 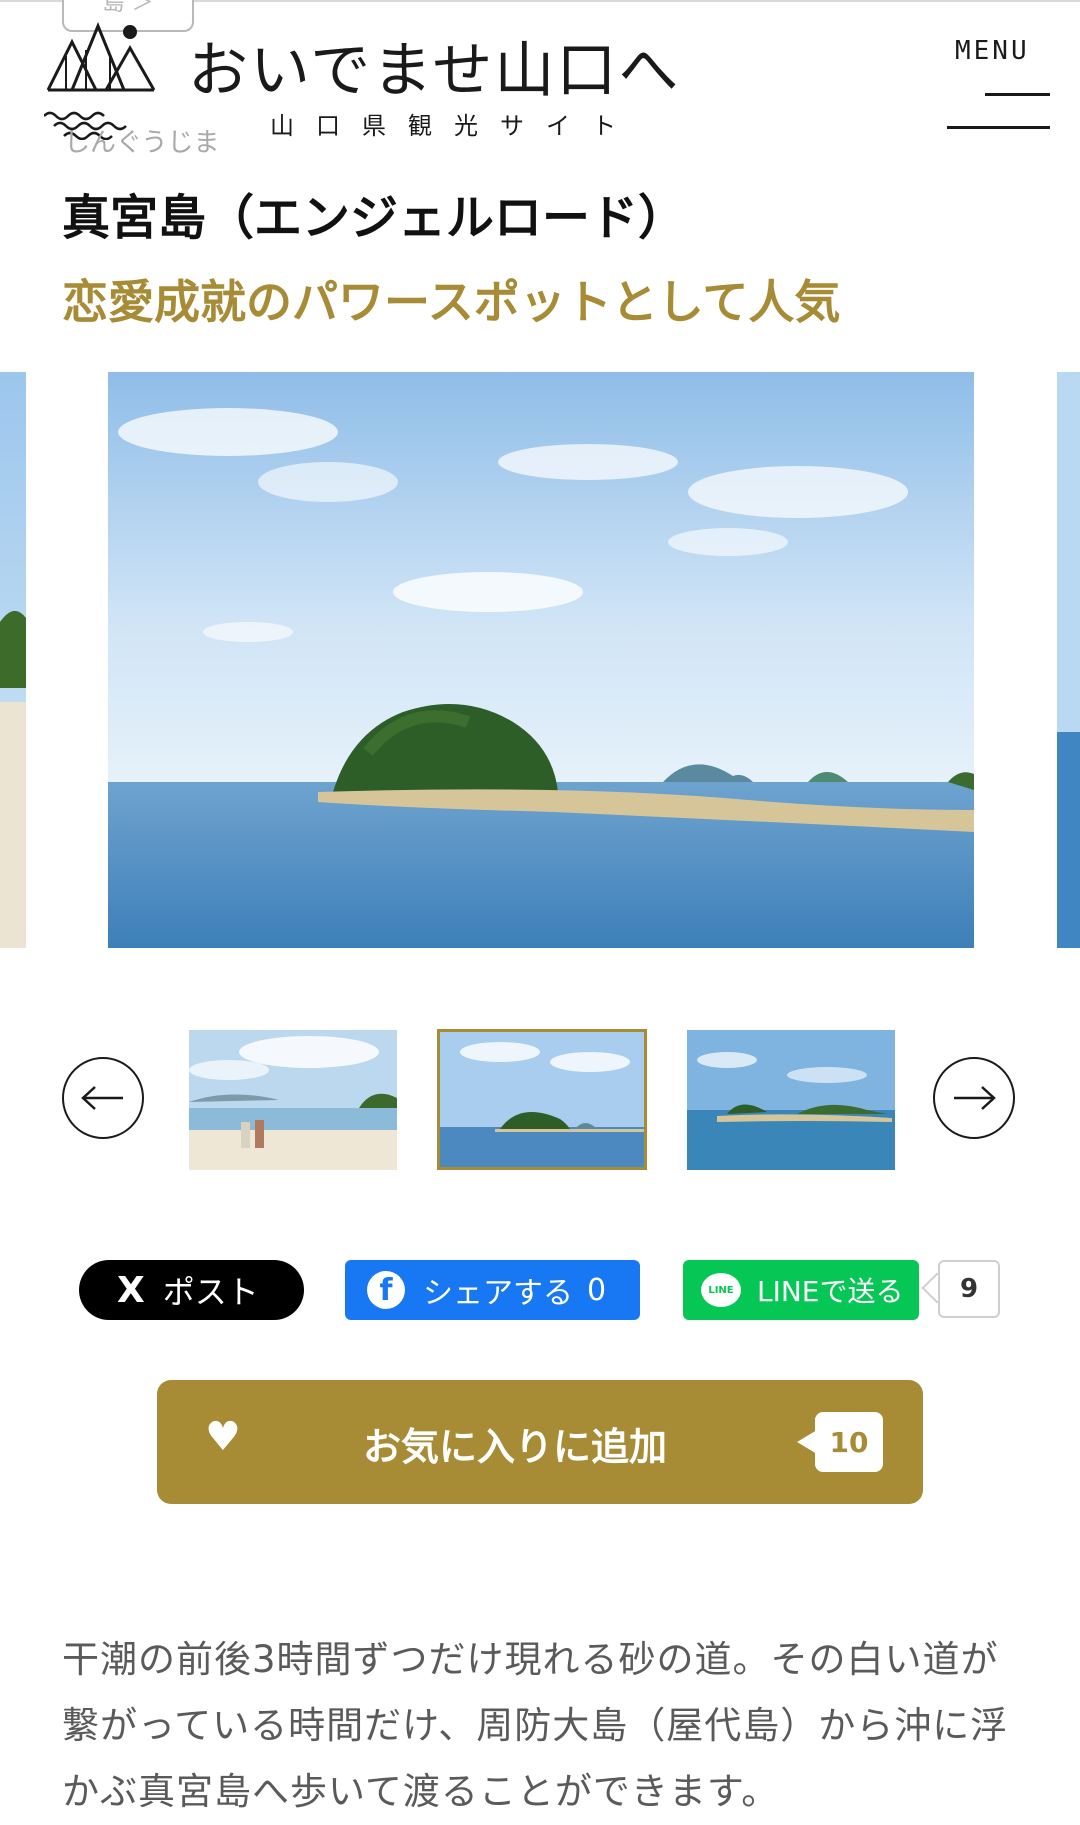 I want to click on add-to-favorites-button: ♥ お気に入りに追加 10, so click(x=540, y=1442).